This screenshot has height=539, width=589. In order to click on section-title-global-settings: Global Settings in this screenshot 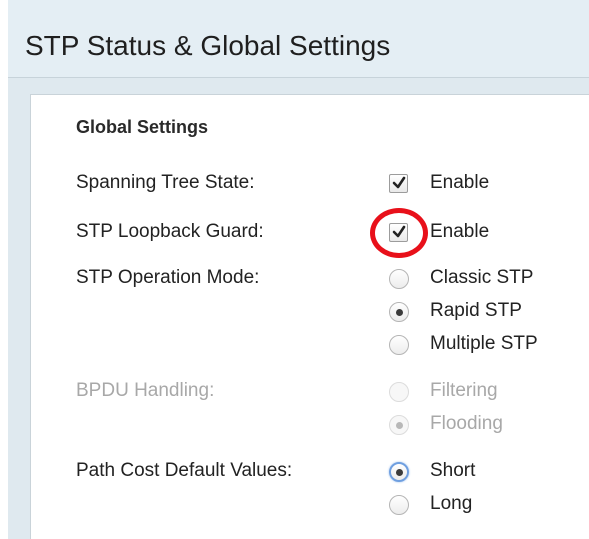, I will do `click(142, 127)`.